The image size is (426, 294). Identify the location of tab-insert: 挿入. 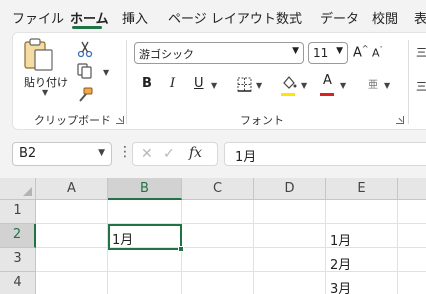
(135, 17).